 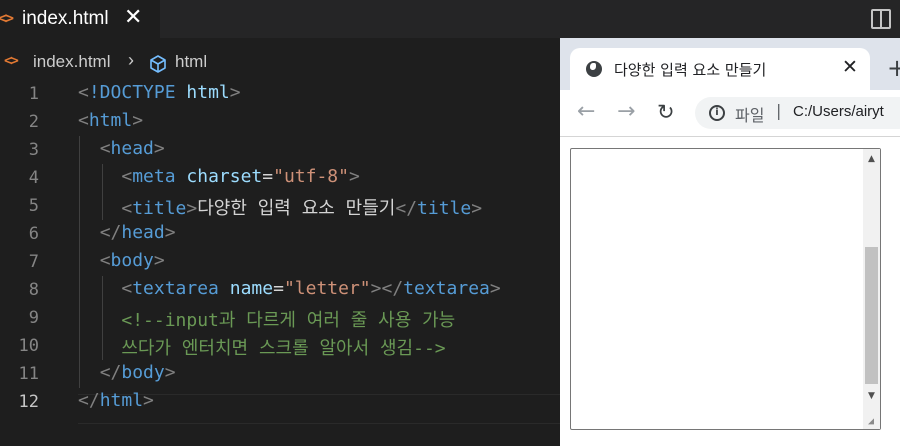 I want to click on code-line: 4 <meta charset="utf-8">, so click(x=280, y=178).